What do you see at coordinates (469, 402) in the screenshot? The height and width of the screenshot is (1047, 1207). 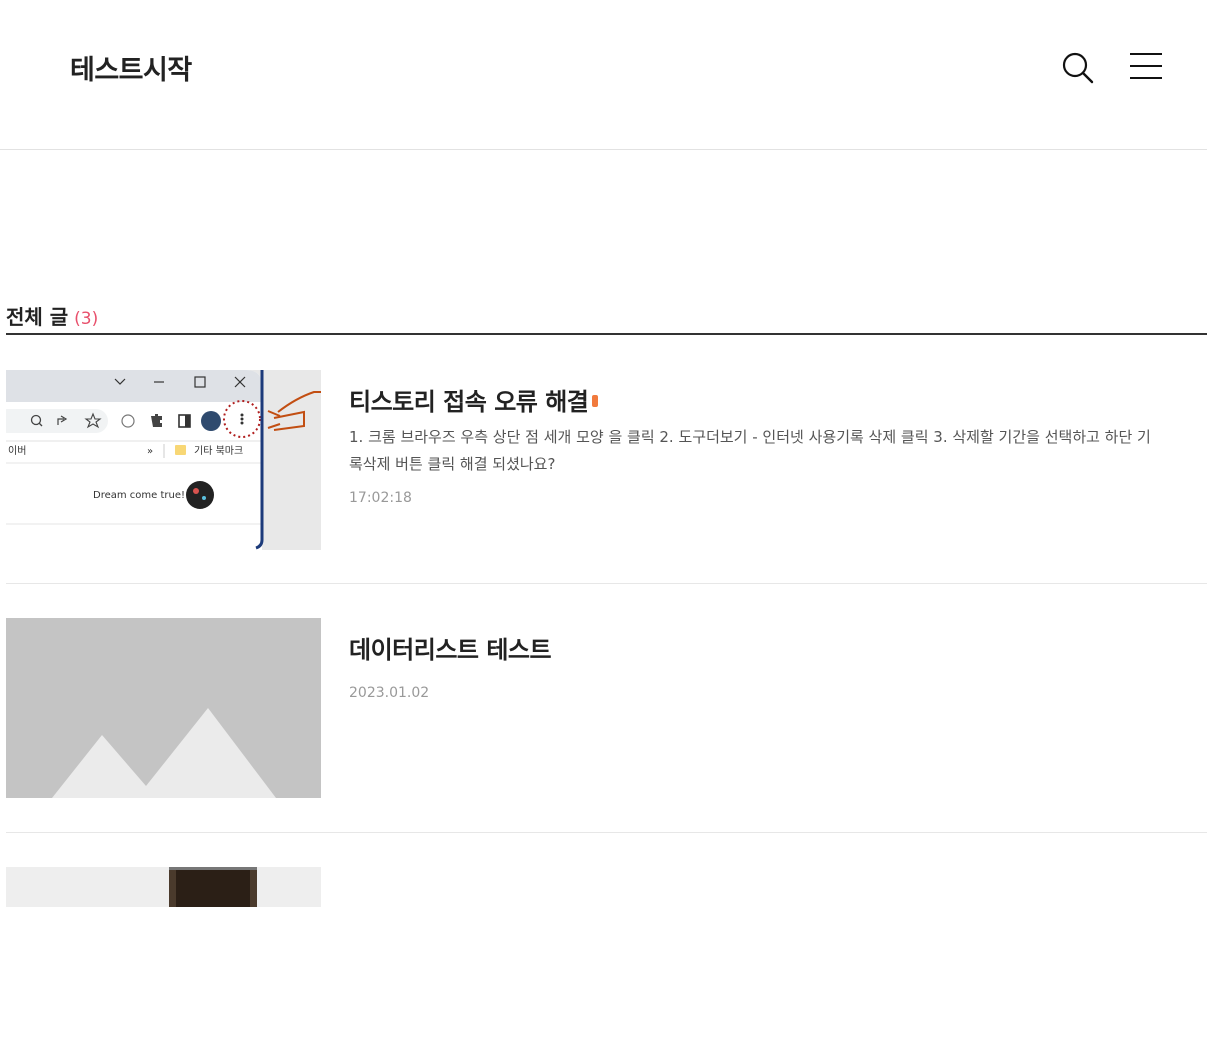 I see `post-title-text: 티스토리 접속 오류 해결` at bounding box center [469, 402].